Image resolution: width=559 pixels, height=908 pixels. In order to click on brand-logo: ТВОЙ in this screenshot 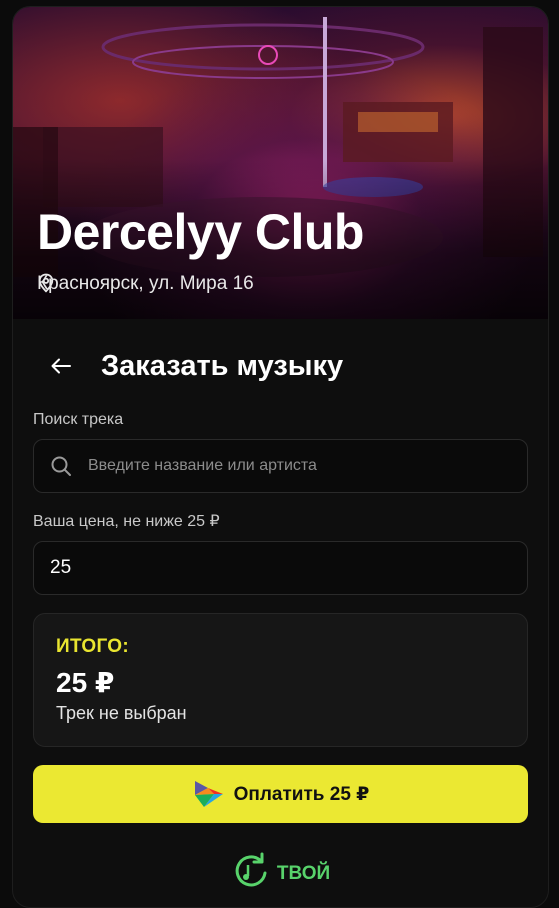, I will do `click(280, 871)`.